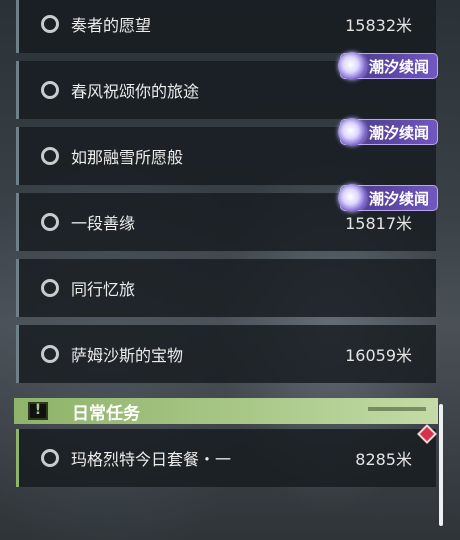 This screenshot has height=540, width=460. I want to click on quest-distance: 15817米, so click(378, 223).